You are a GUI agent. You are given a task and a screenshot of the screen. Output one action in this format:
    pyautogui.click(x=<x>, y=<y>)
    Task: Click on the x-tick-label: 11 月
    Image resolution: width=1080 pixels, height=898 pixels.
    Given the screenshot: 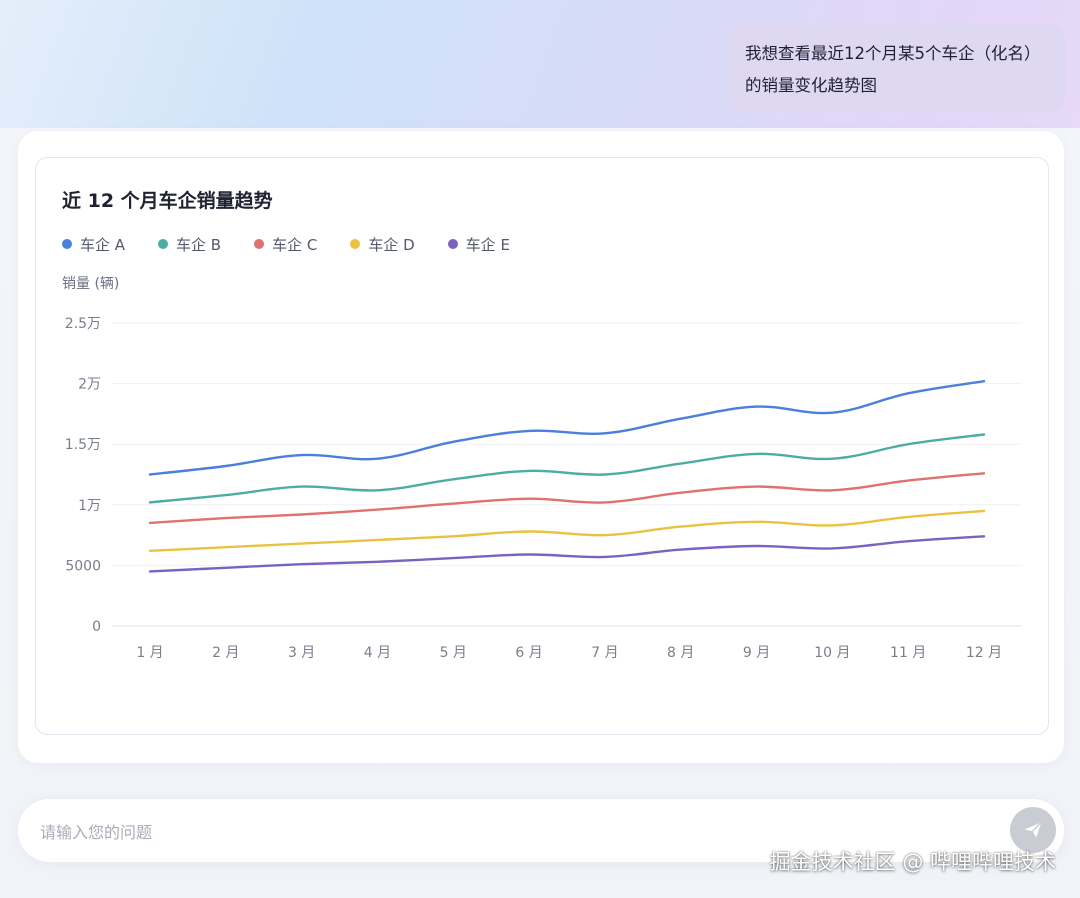 What is the action you would take?
    pyautogui.click(x=908, y=653)
    